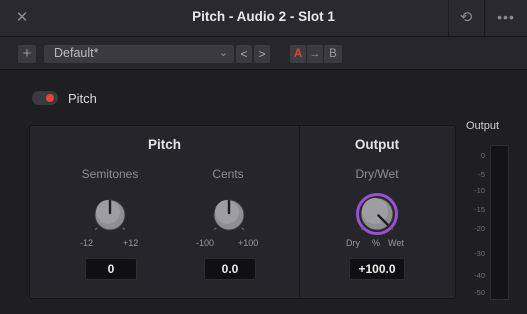 The image size is (527, 314). What do you see at coordinates (228, 174) in the screenshot?
I see `cents-label: Cents` at bounding box center [228, 174].